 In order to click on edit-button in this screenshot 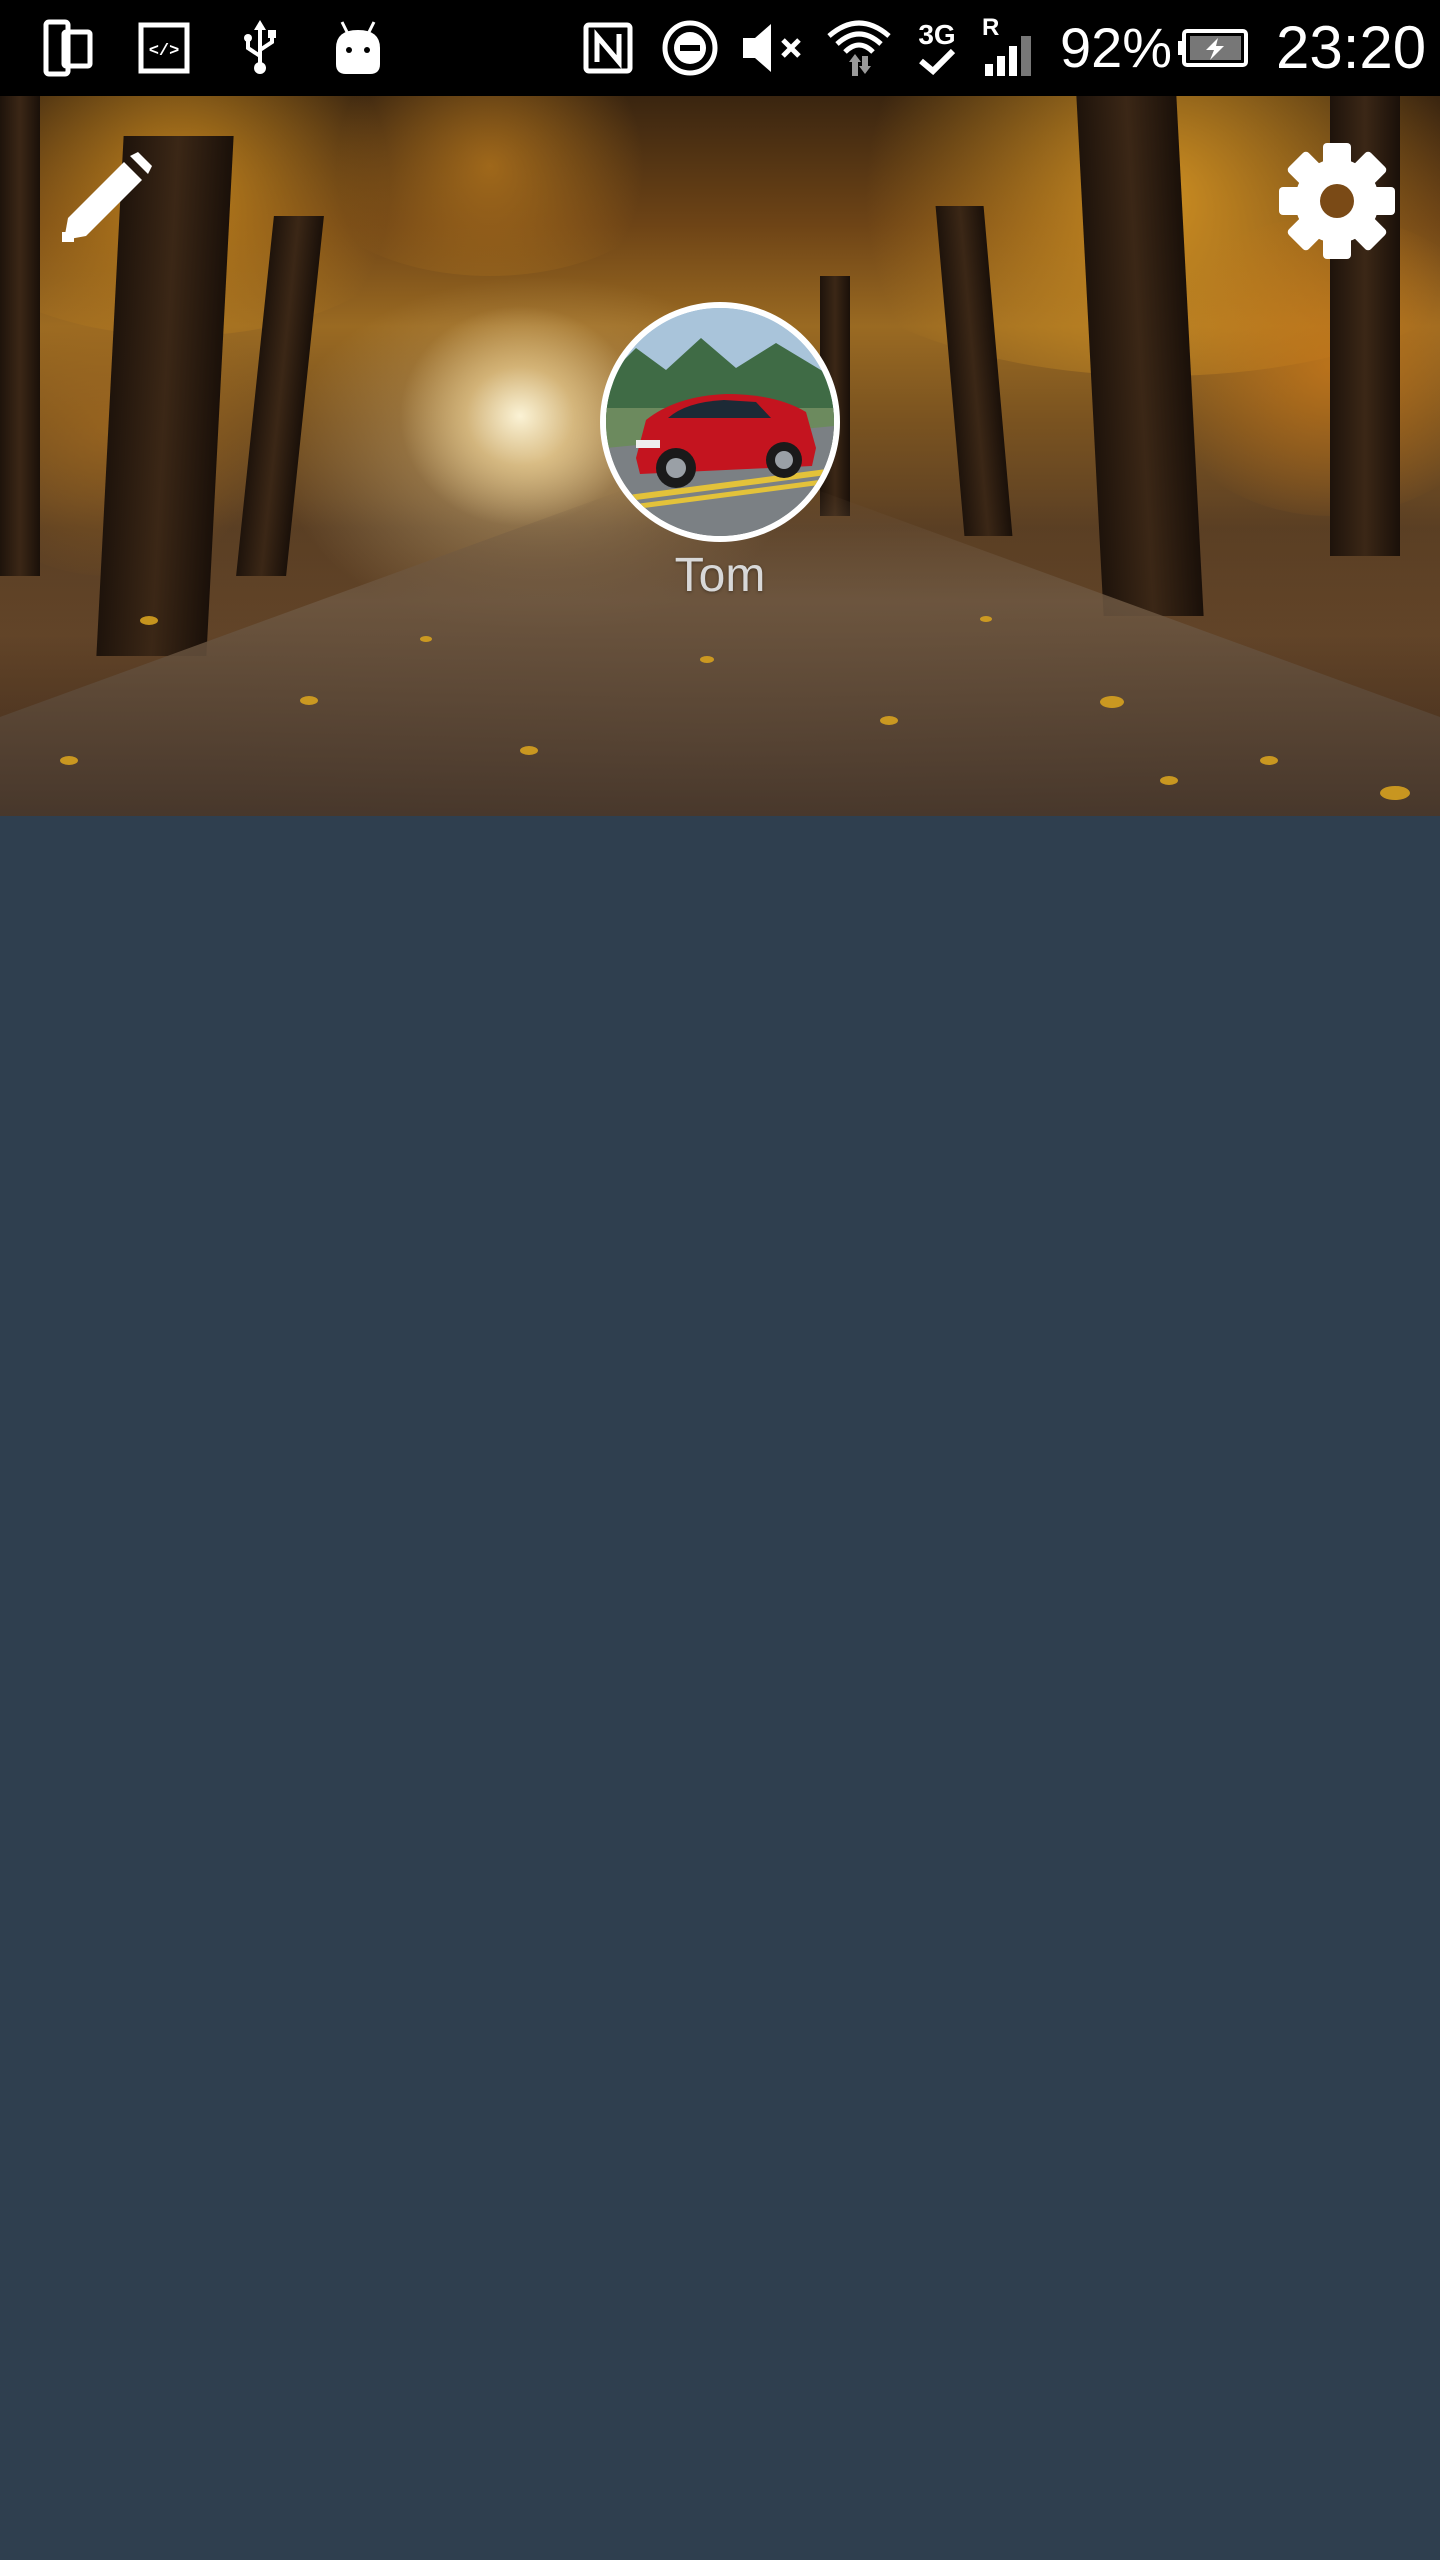, I will do `click(104, 200)`.